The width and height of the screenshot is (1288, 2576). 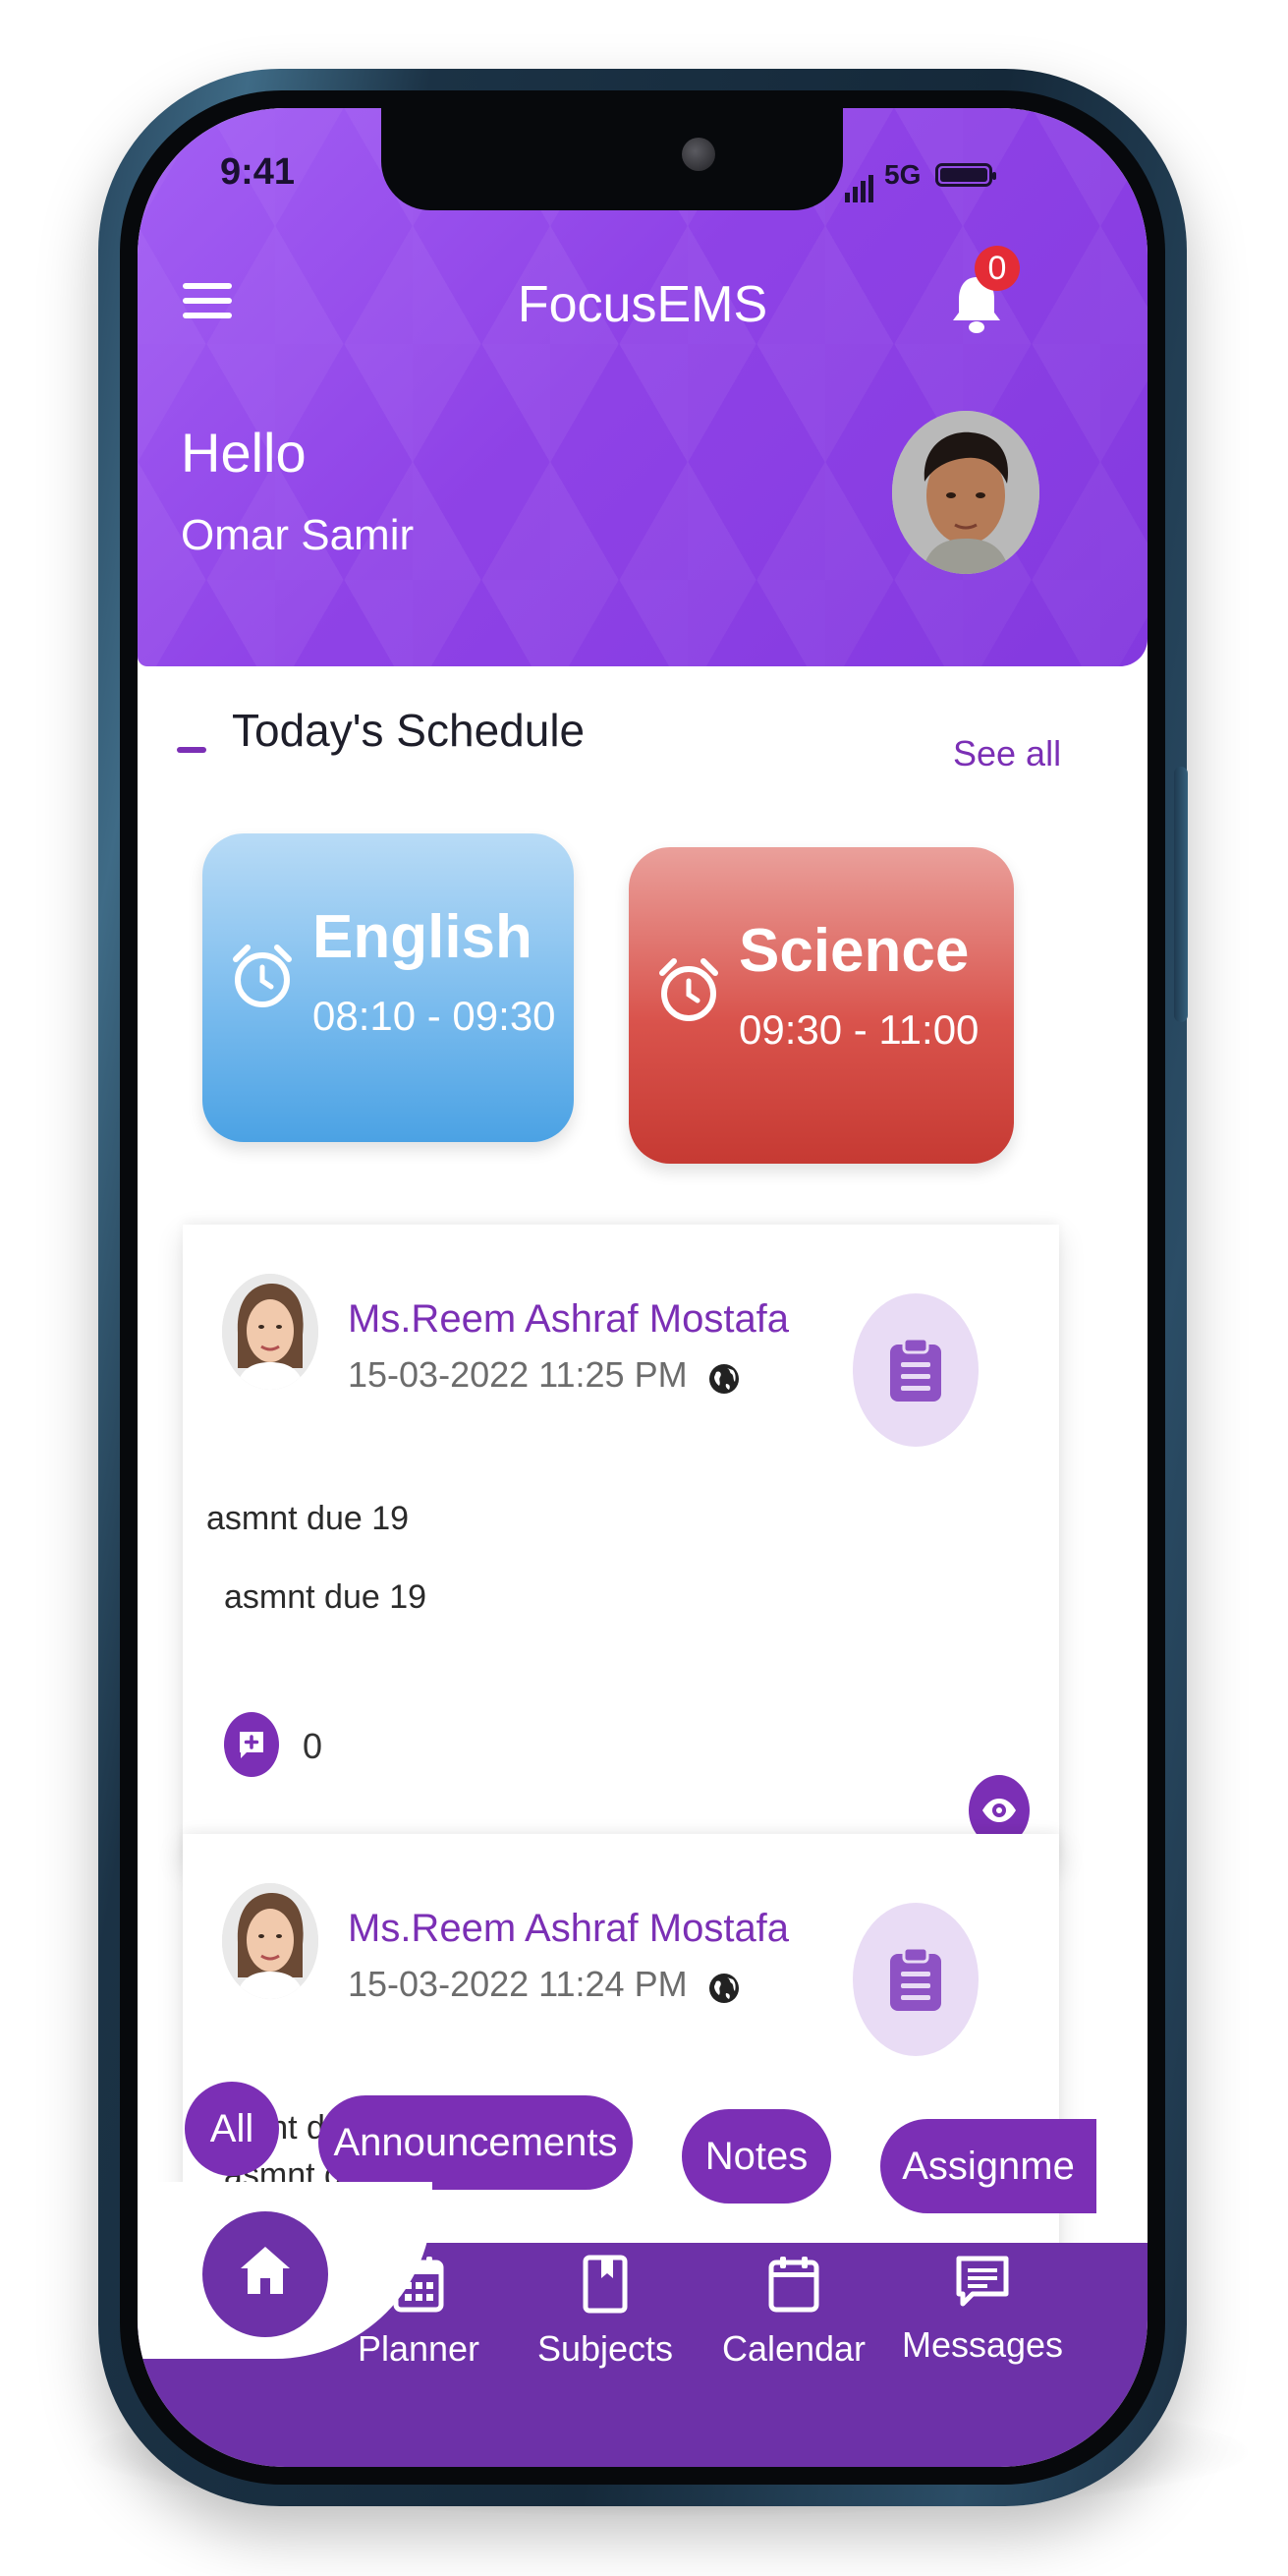 I want to click on nav-item-calendar: Calendar, so click(x=793, y=2313).